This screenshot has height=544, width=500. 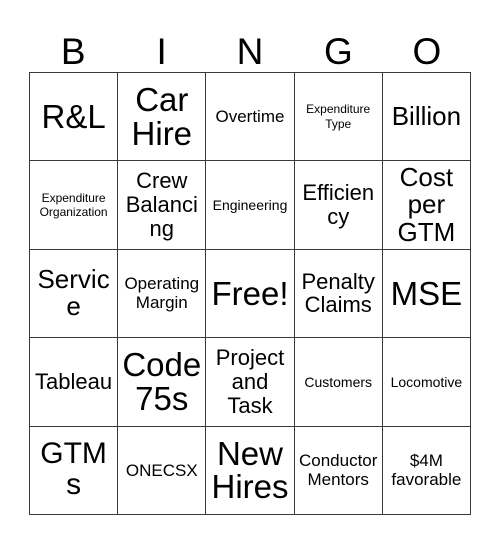 I want to click on bingo-header-letter-g: G, so click(x=338, y=51).